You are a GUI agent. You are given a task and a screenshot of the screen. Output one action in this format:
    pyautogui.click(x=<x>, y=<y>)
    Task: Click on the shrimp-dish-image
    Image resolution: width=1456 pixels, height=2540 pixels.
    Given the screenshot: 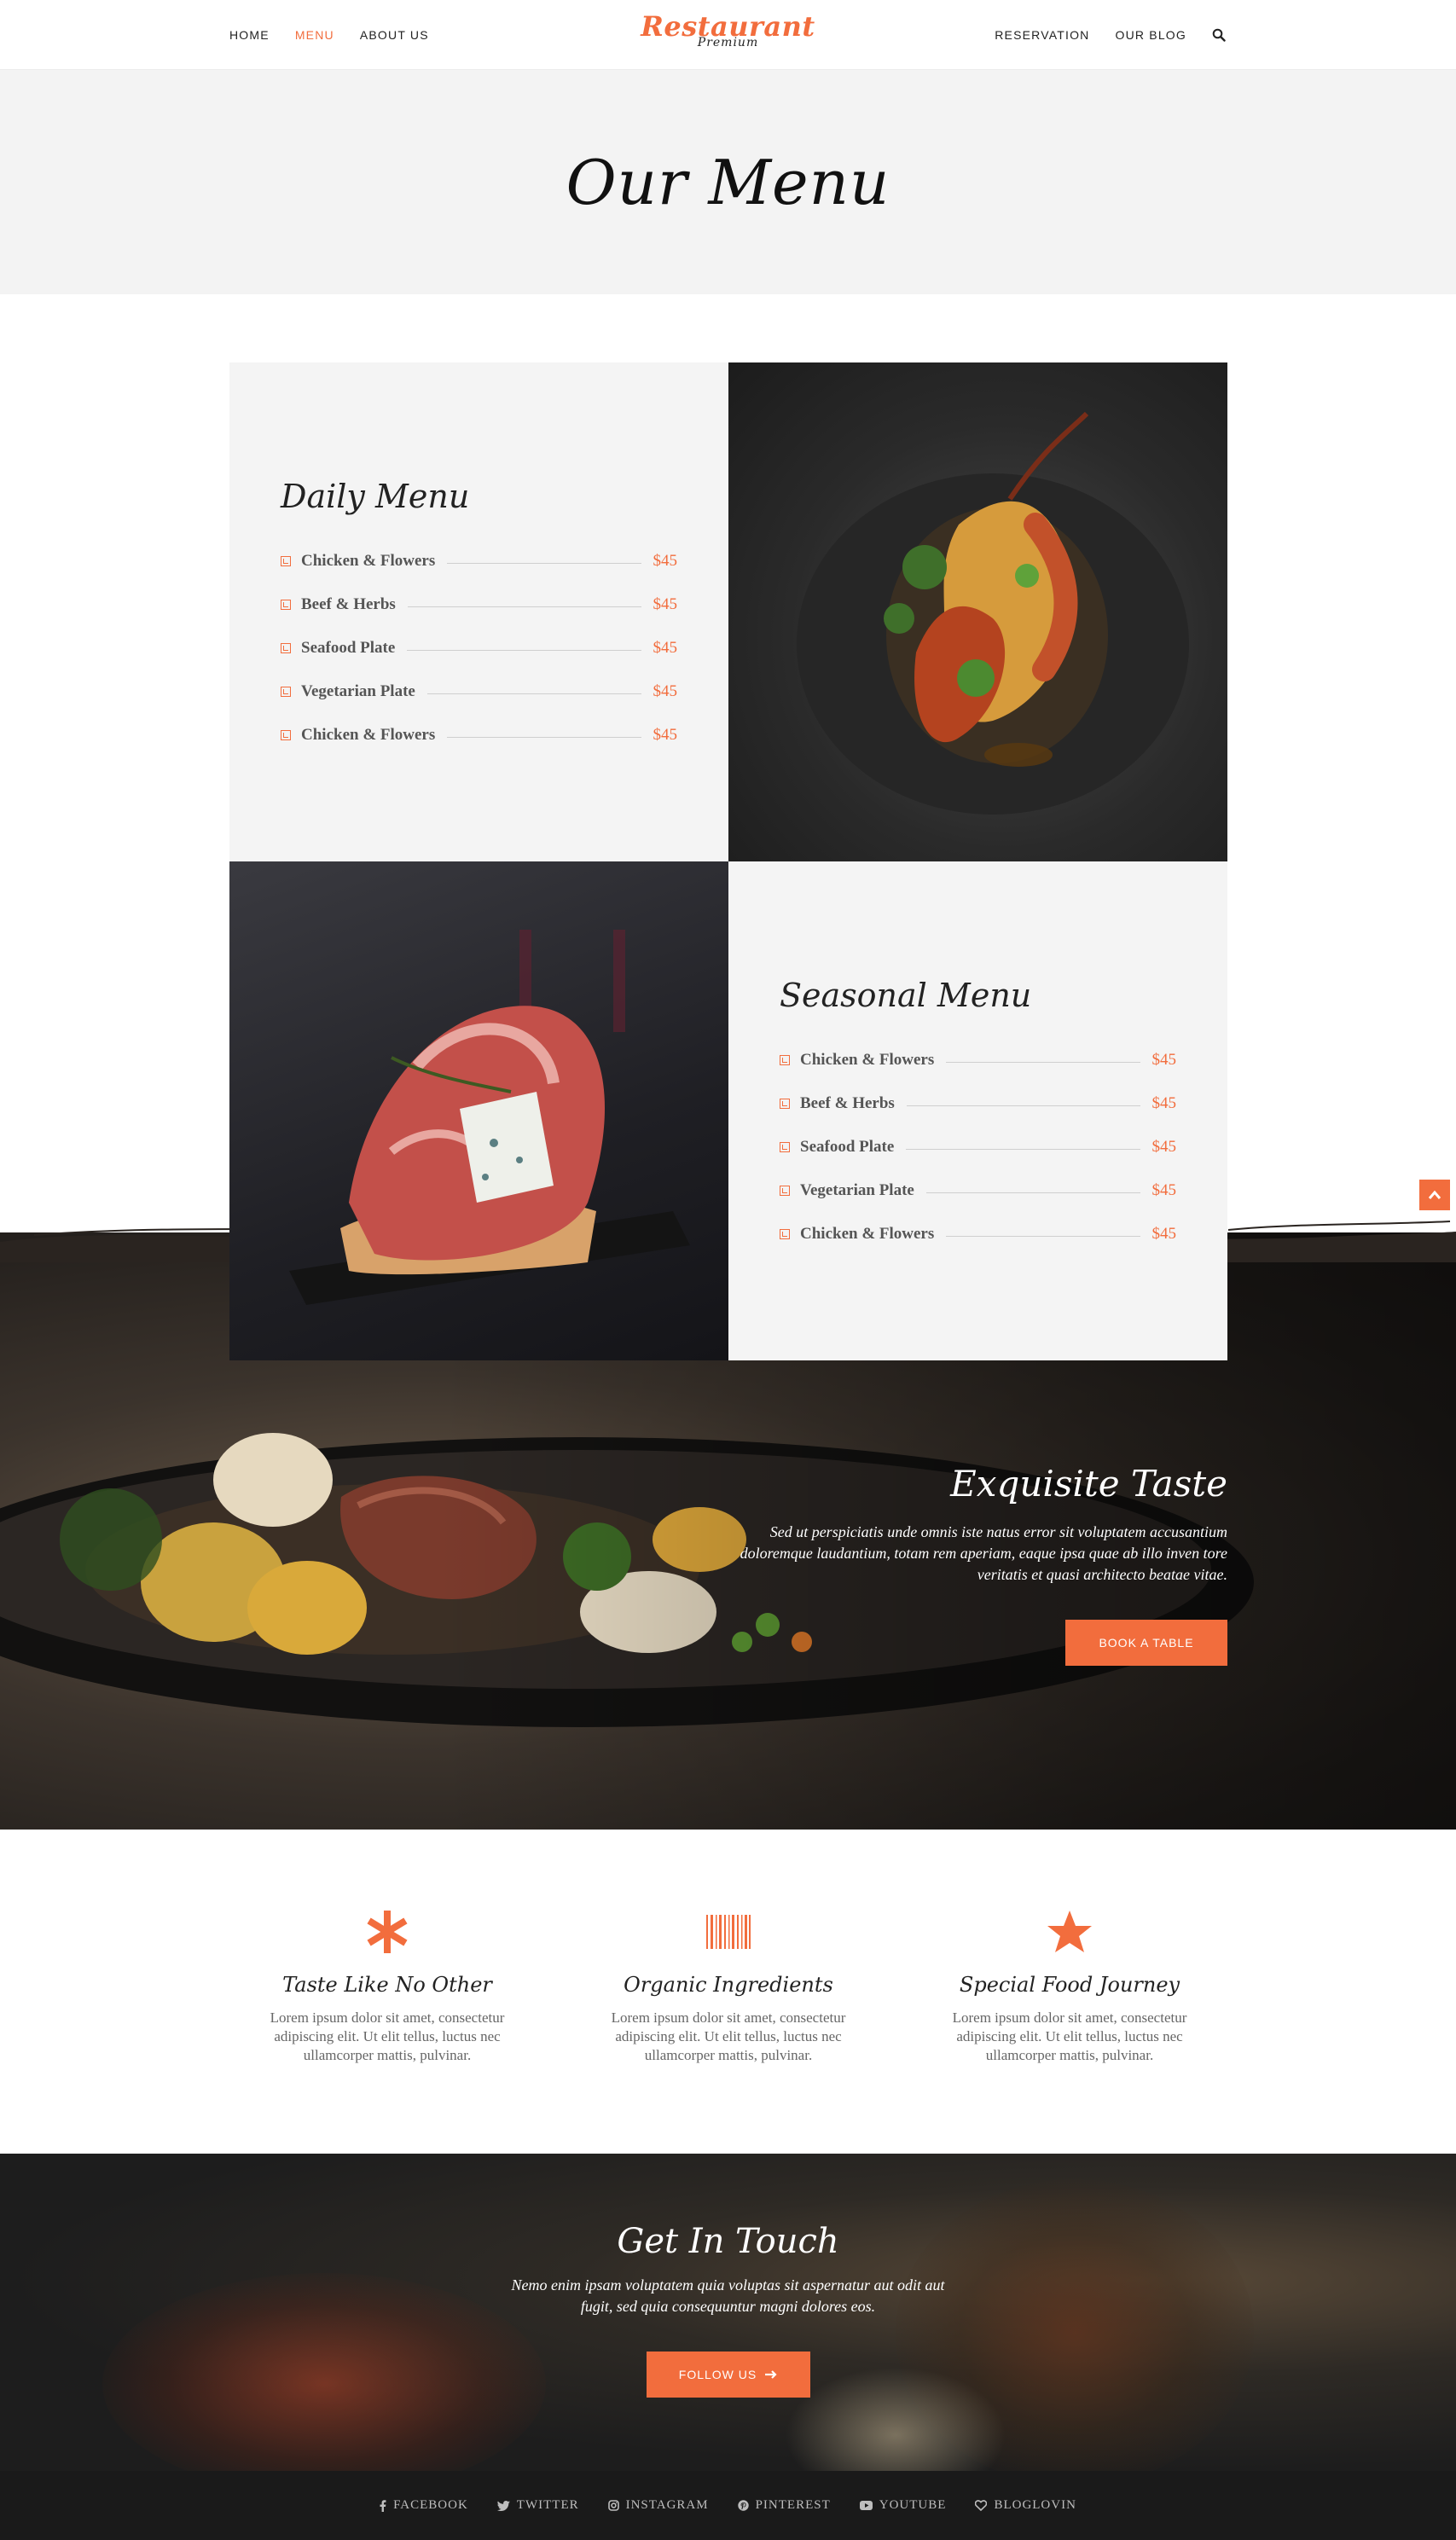 What is the action you would take?
    pyautogui.click(x=977, y=611)
    